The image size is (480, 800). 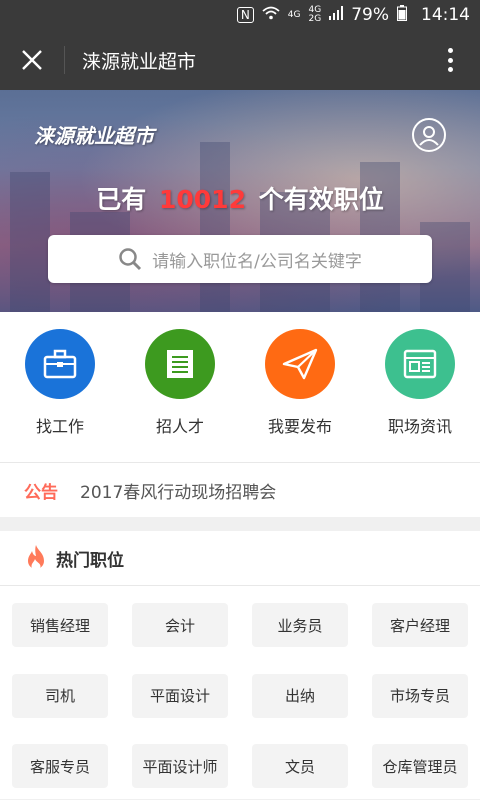 I want to click on hot-jobs-title: 热门职位, so click(x=90, y=560).